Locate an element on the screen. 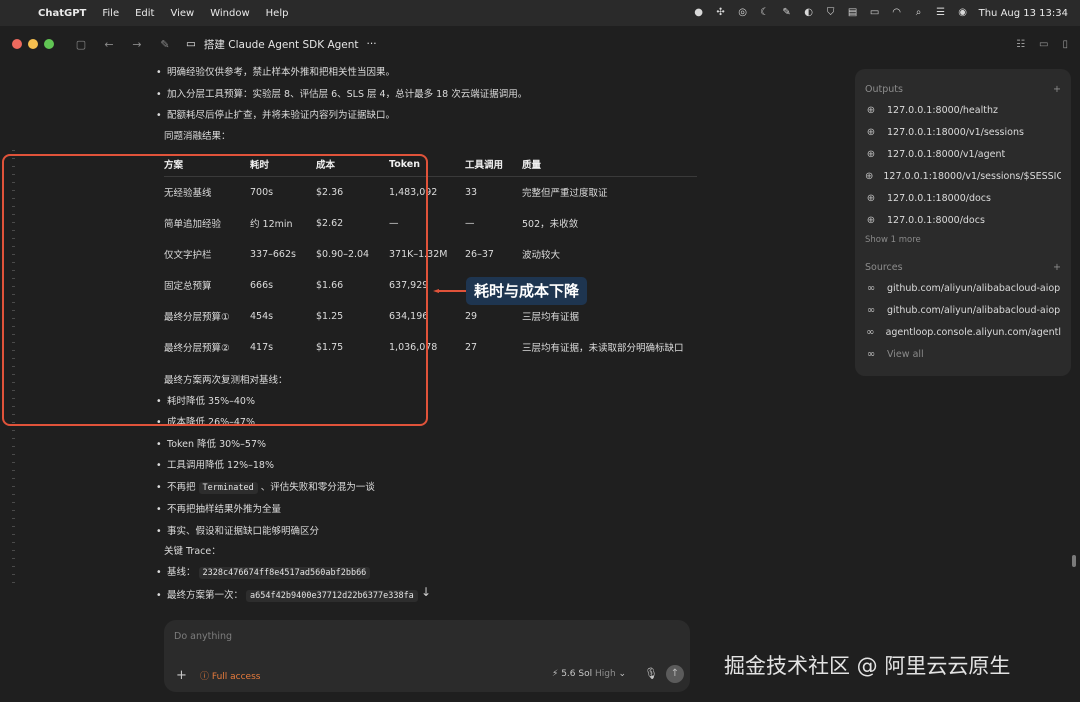  sidebar-toggle-icon: ▢ is located at coordinates (81, 44).